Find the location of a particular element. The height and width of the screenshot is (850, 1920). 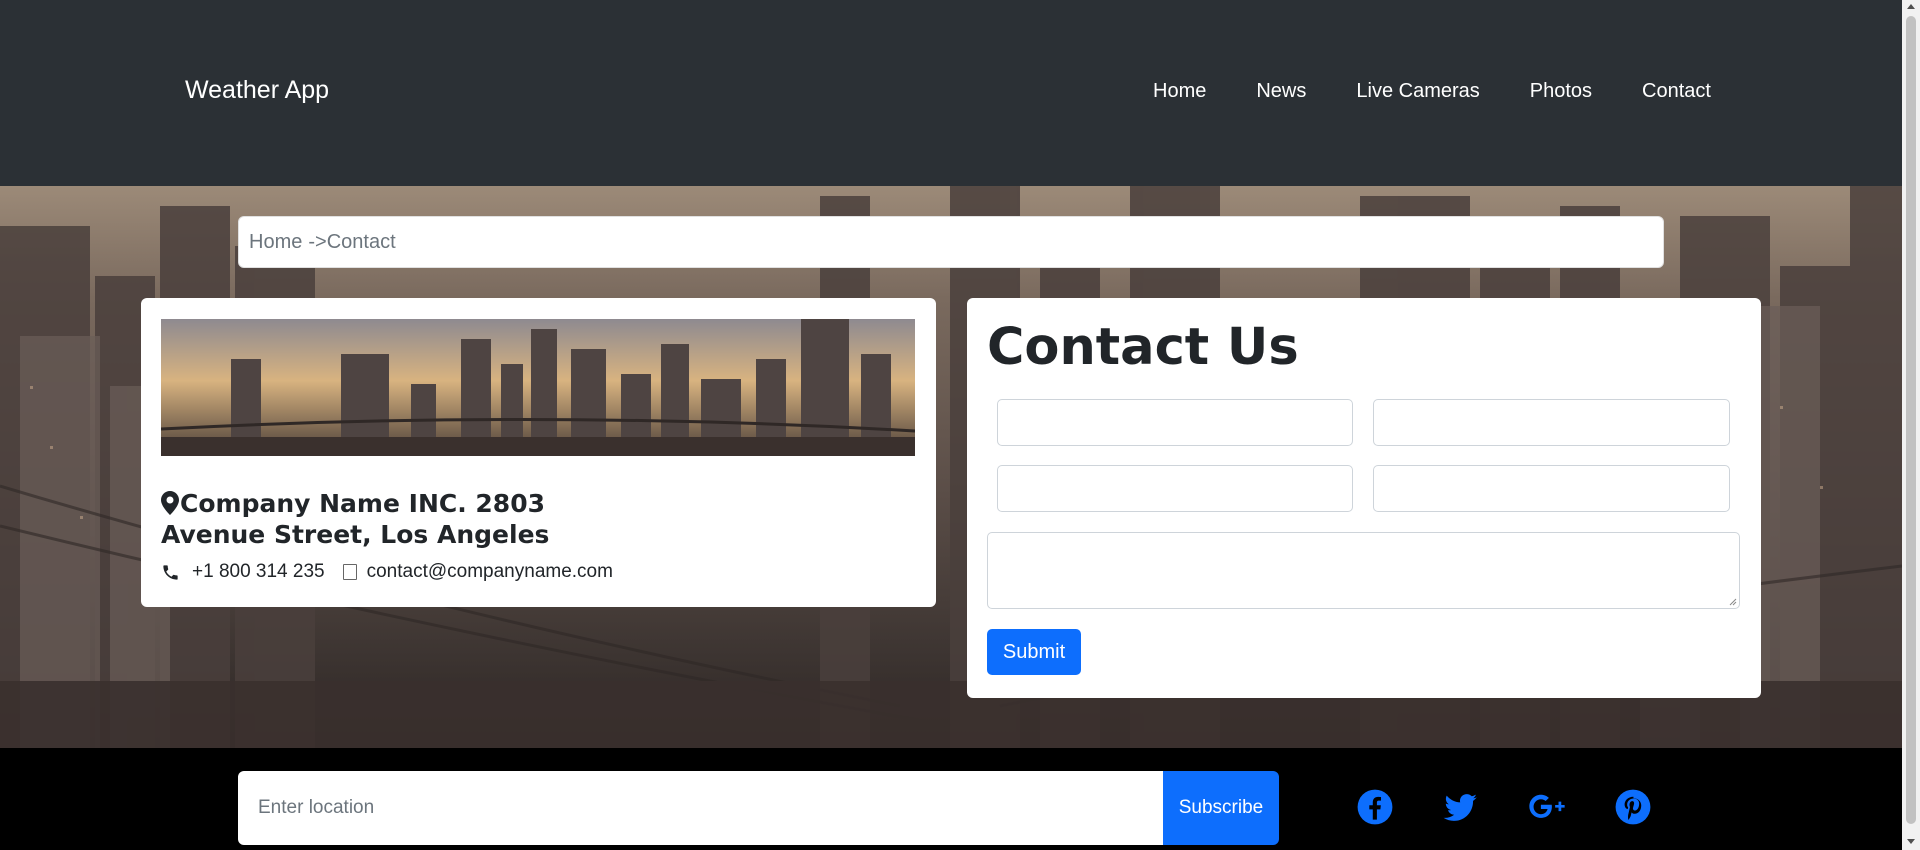

page-scrollbar is located at coordinates (1911, 425).